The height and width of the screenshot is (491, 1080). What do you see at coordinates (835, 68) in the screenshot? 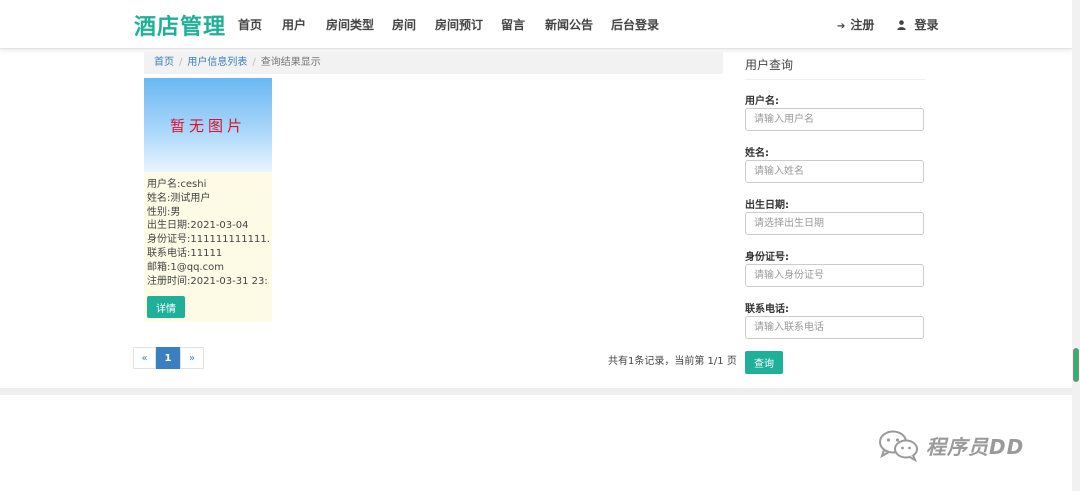
I see `search-panel-title: 用户查询` at bounding box center [835, 68].